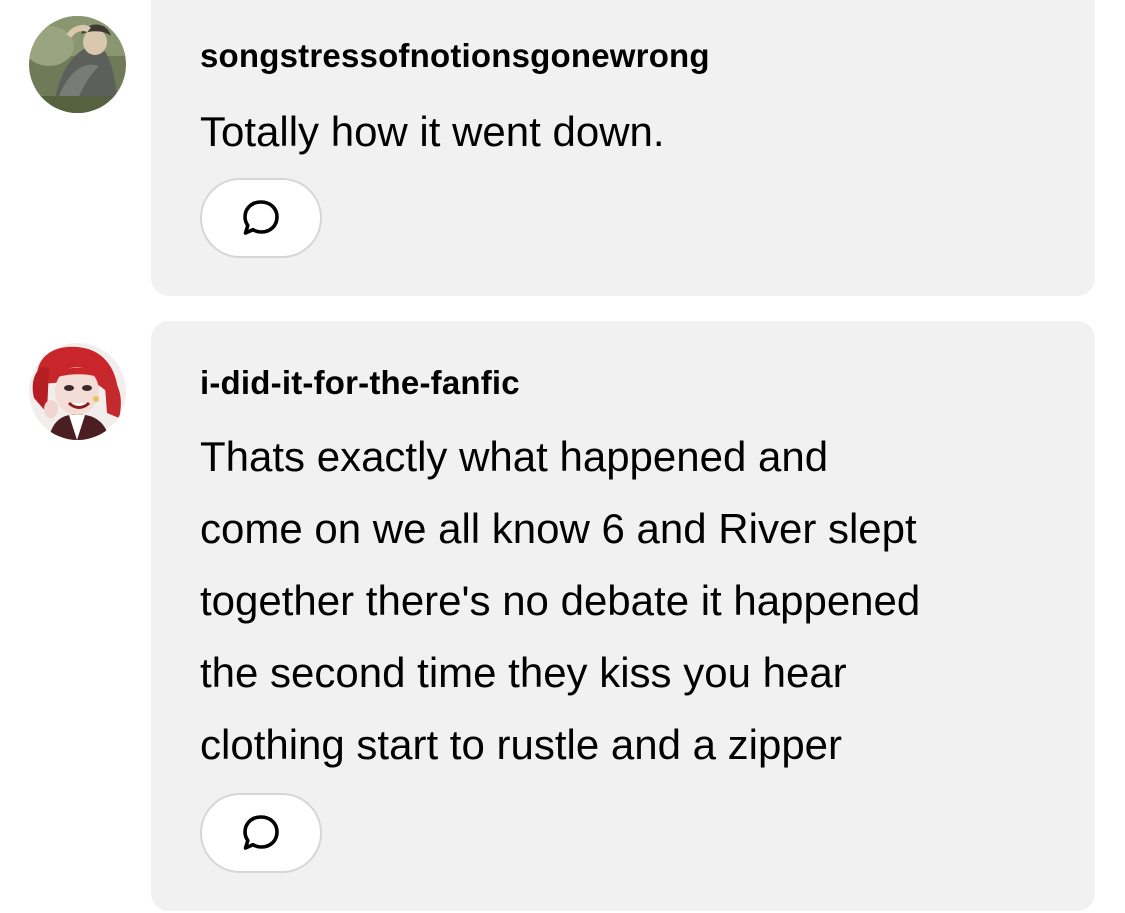  Describe the element at coordinates (514, 456) in the screenshot. I see `reply-text-line: Thats exactly what happened and` at that location.